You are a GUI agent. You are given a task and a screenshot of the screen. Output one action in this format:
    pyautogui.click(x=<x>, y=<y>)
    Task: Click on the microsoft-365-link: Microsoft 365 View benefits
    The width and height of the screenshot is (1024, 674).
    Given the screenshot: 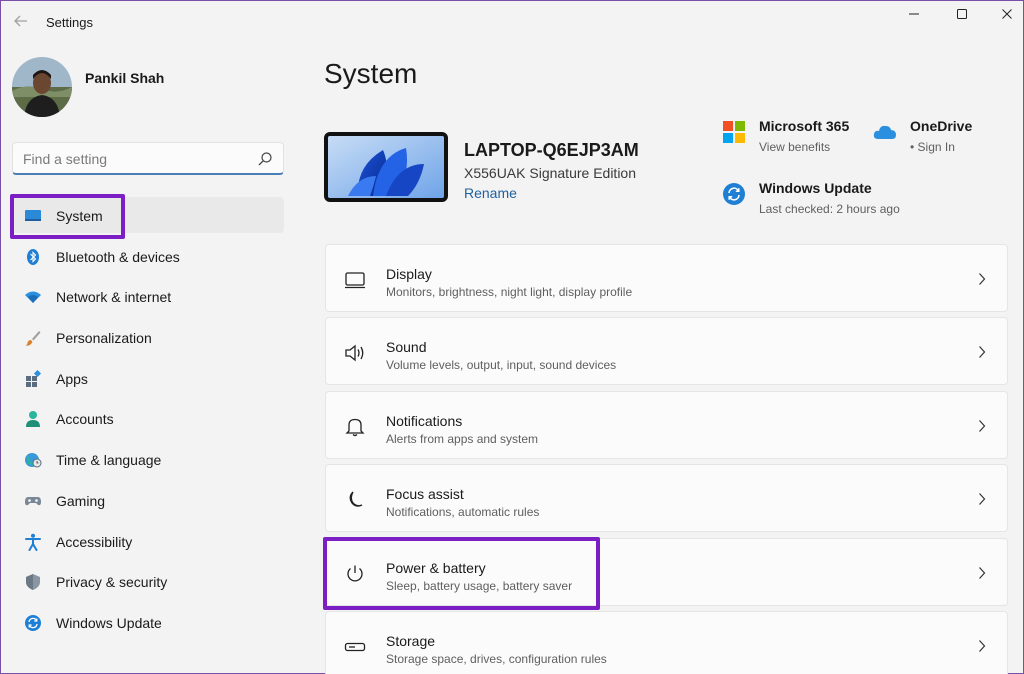 What is the action you would take?
    pyautogui.click(x=792, y=140)
    